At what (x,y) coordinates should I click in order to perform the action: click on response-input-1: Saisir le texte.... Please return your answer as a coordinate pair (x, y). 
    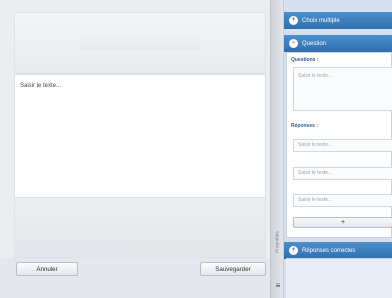
    Looking at the image, I should click on (342, 145).